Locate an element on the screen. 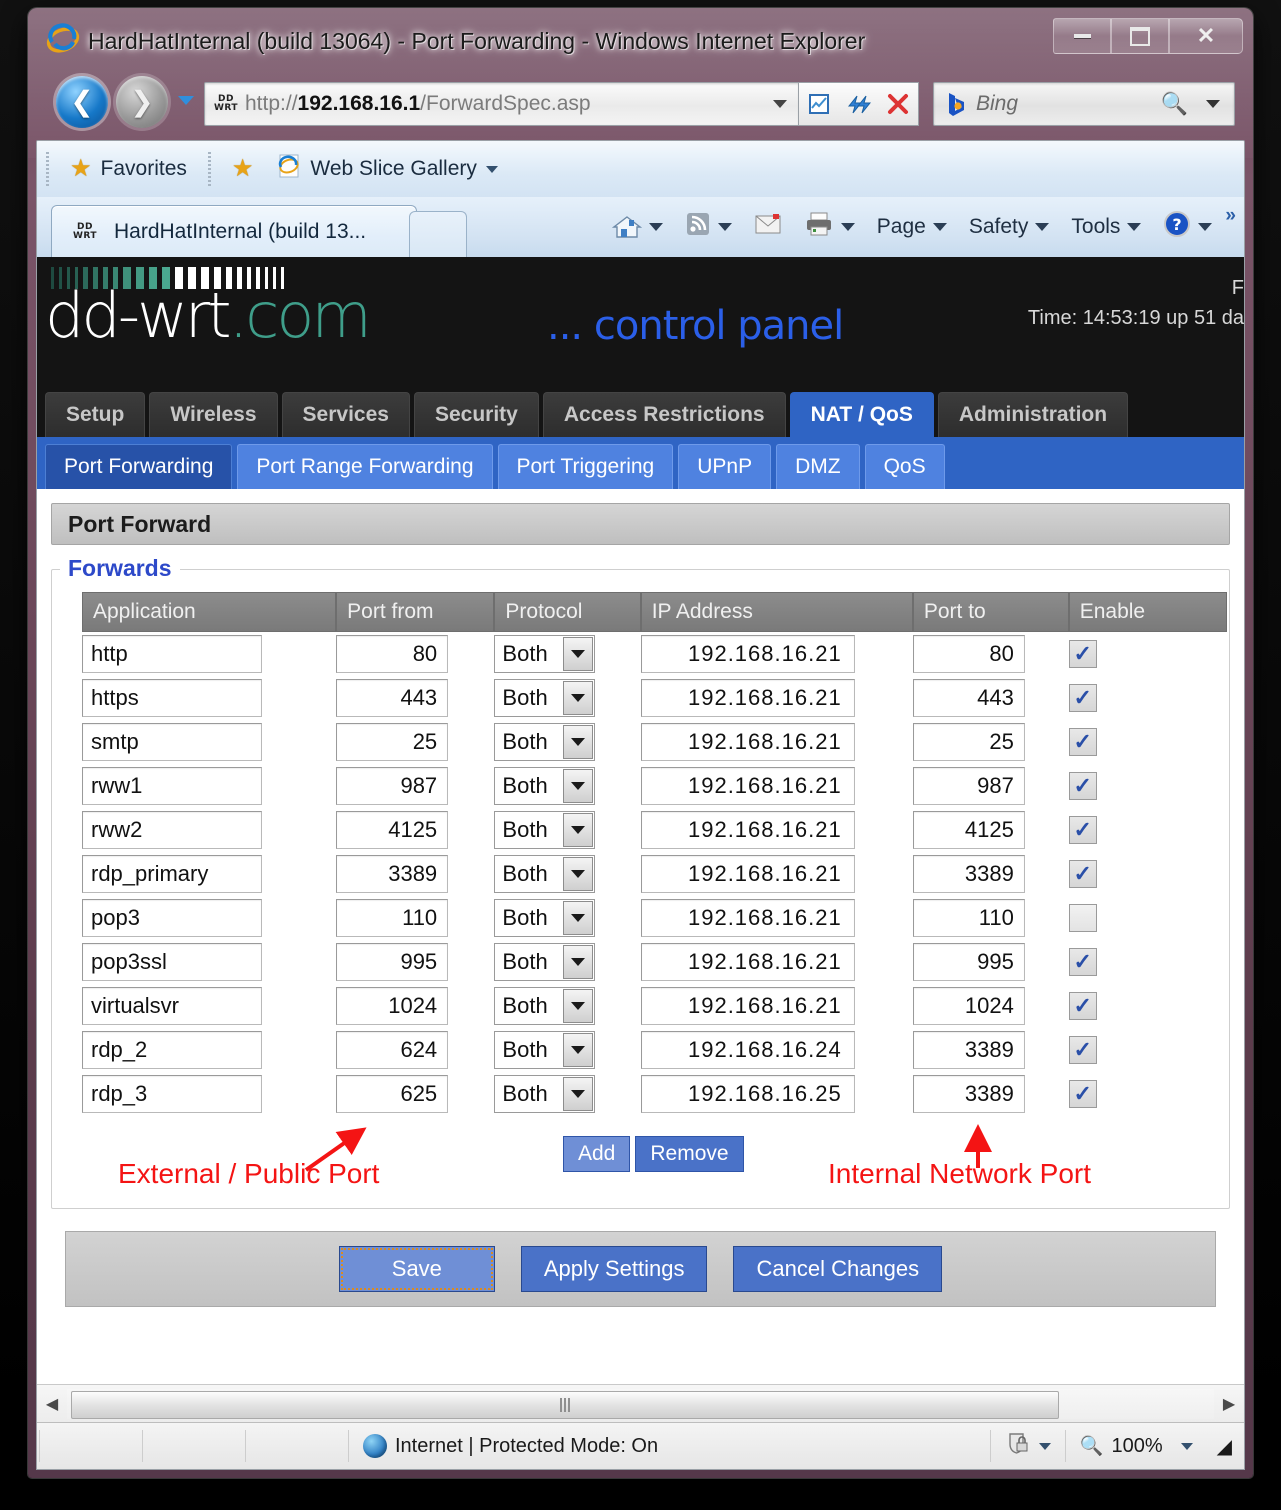 This screenshot has width=1281, height=1510. forward-button: ❯ is located at coordinates (142, 102).